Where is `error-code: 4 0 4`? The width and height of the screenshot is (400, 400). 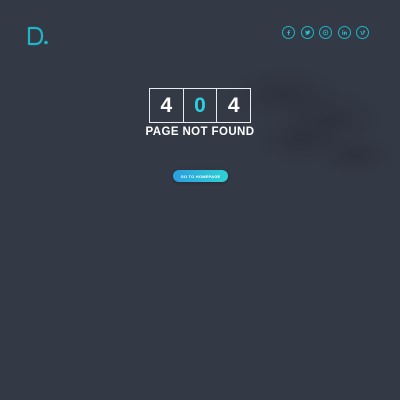 error-code: 4 0 4 is located at coordinates (200, 105).